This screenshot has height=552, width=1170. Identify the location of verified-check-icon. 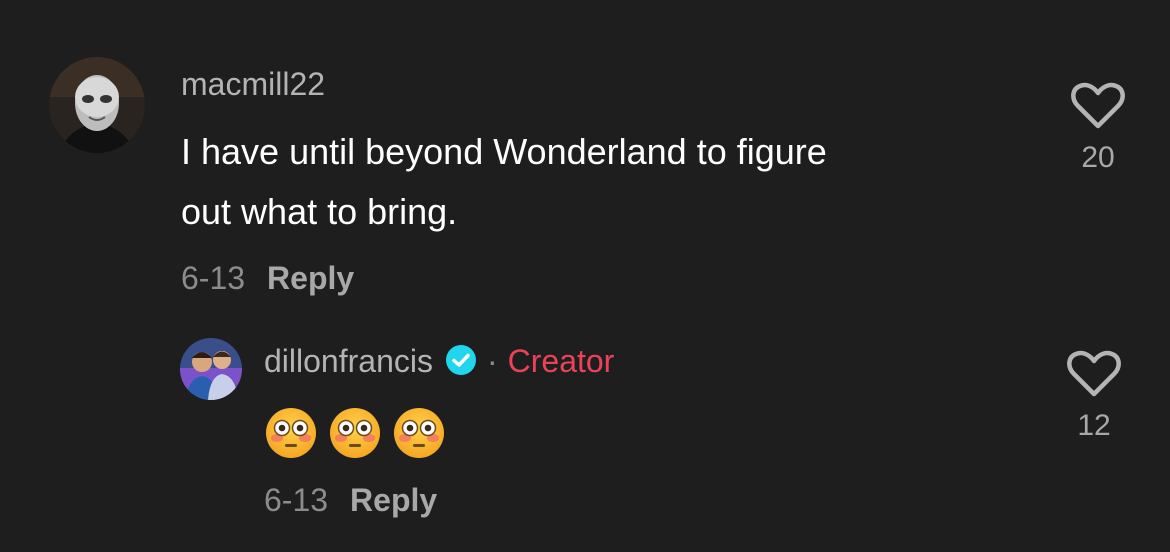
(461, 364).